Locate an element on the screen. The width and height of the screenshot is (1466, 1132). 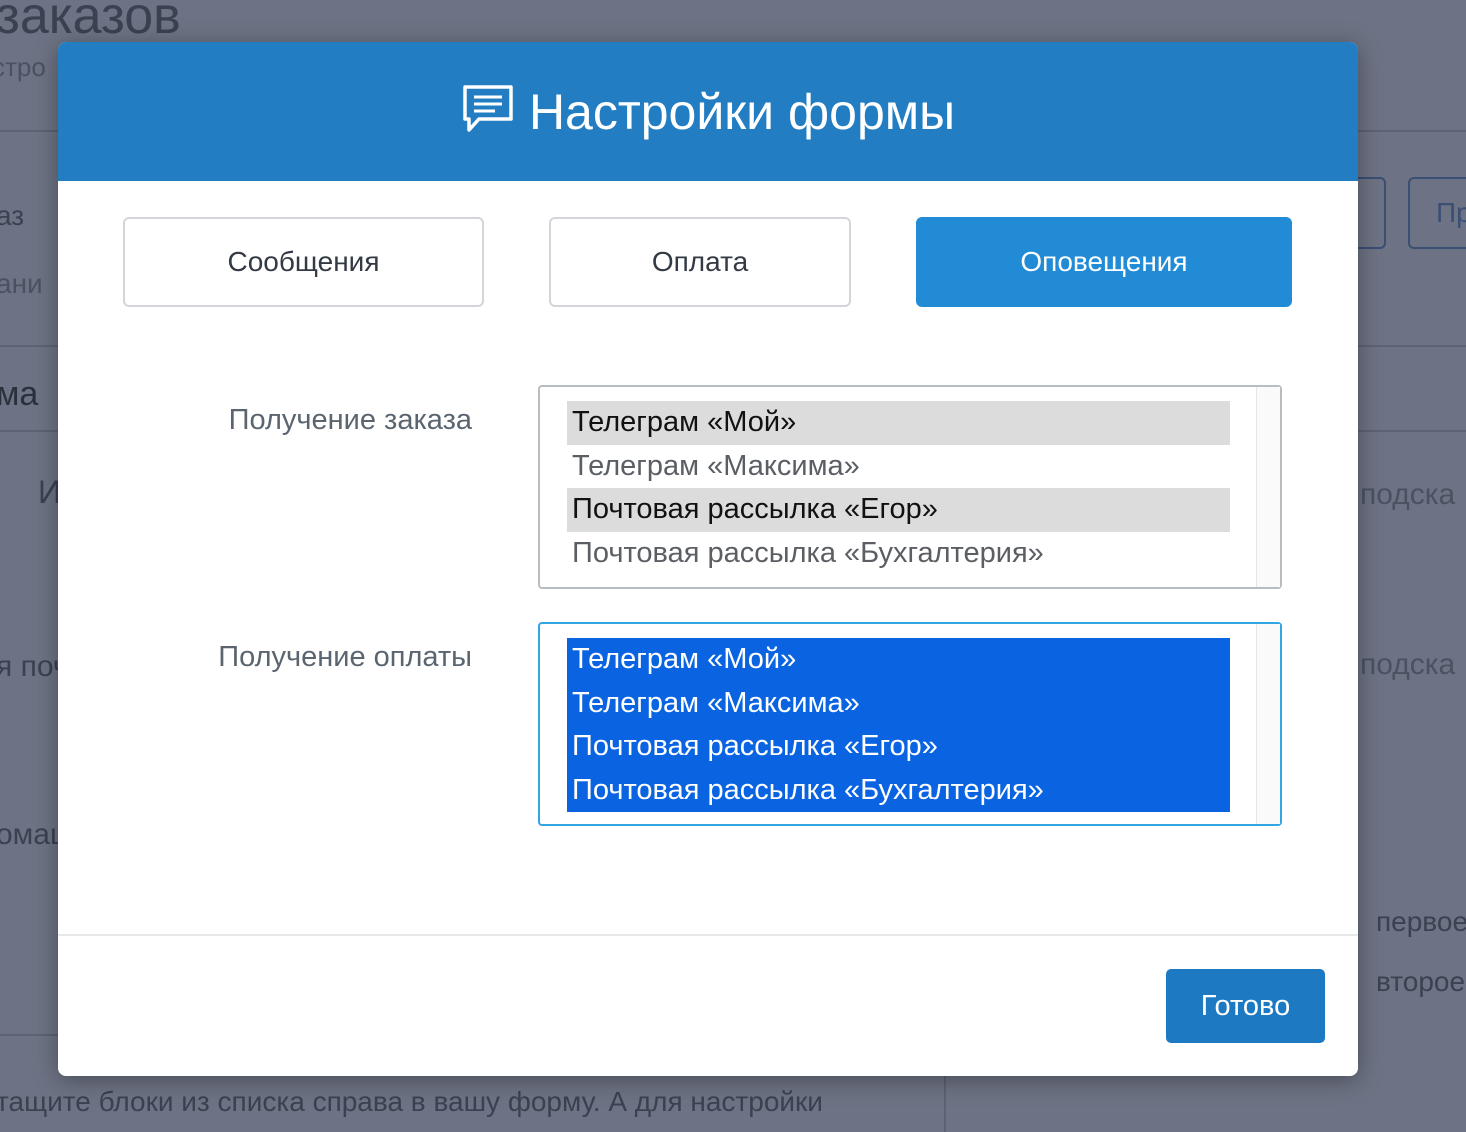
bg-button: Пр is located at coordinates (1437, 213).